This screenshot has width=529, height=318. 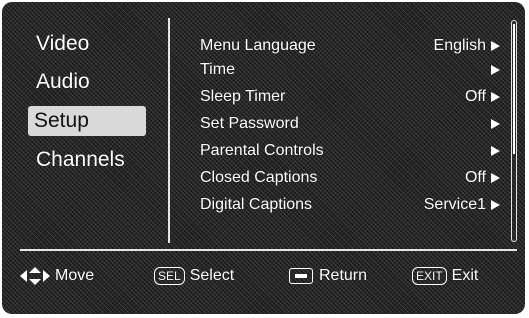 What do you see at coordinates (350, 178) in the screenshot?
I see `menu-row-closed-captions: Closed Captions Off` at bounding box center [350, 178].